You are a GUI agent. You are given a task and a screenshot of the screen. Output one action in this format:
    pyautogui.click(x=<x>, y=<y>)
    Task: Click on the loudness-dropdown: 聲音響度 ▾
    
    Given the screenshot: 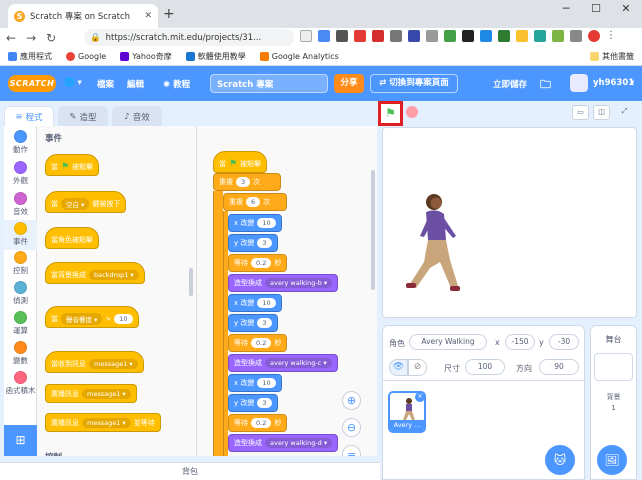 What is the action you would take?
    pyautogui.click(x=82, y=318)
    